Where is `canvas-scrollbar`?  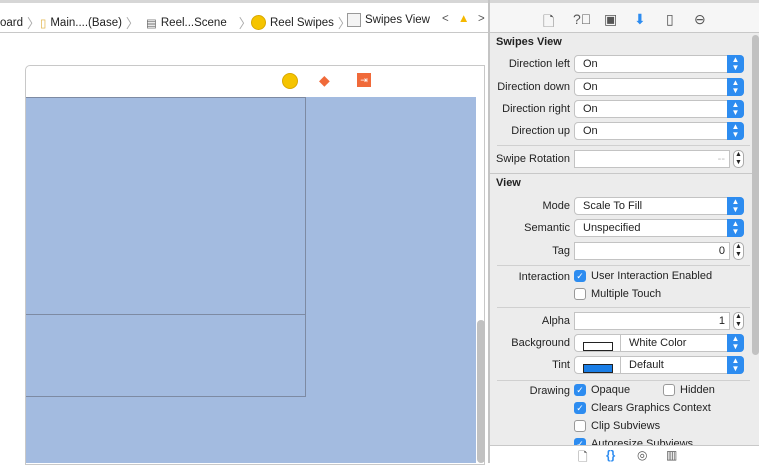
canvas-scrollbar is located at coordinates (481, 391).